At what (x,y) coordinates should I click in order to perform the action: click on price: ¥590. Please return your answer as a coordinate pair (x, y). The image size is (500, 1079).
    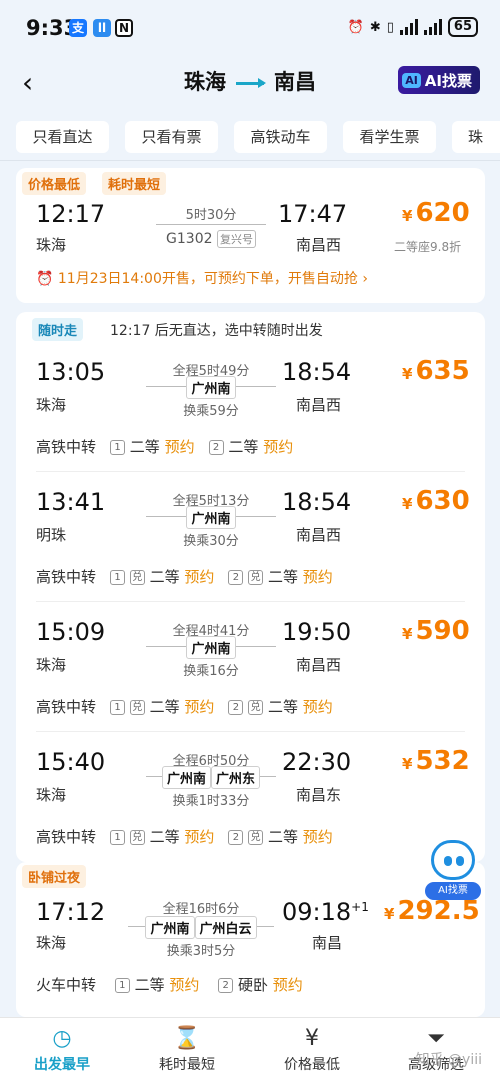
    Looking at the image, I should click on (436, 631).